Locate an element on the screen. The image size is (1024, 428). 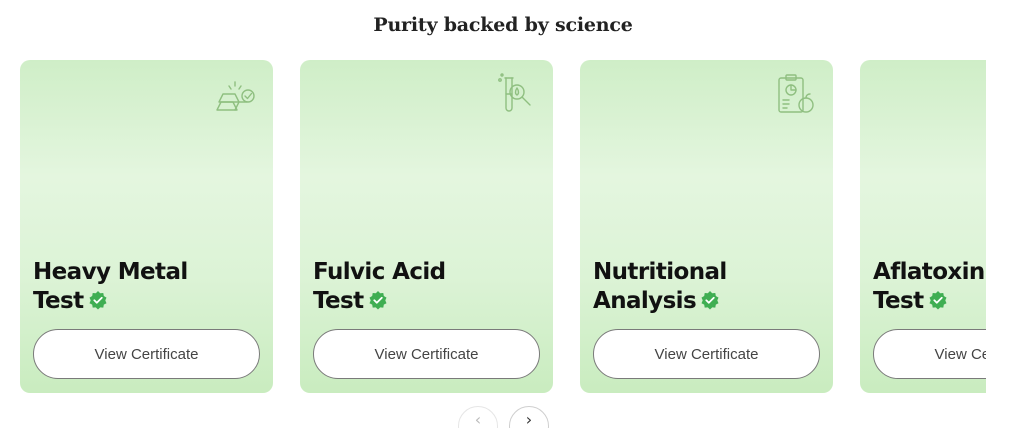
gold-bars-check-icon is located at coordinates (236, 95).